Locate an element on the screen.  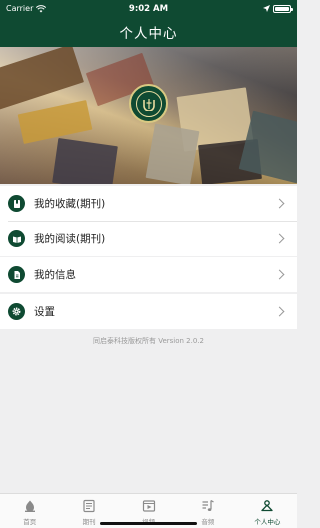
menu-item-settings: 设置 is located at coordinates (148, 311).